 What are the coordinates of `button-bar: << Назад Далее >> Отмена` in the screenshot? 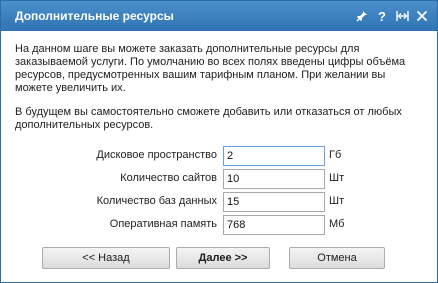 It's located at (219, 259).